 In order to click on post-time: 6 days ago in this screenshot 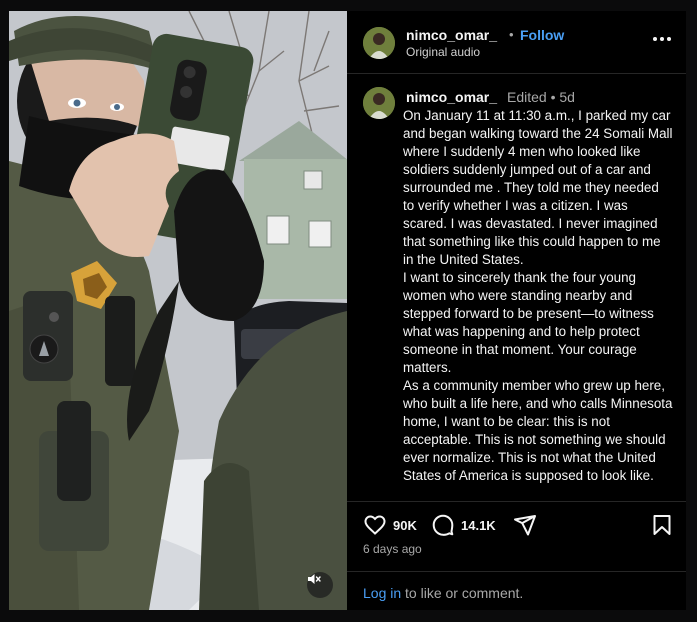, I will do `click(392, 549)`.